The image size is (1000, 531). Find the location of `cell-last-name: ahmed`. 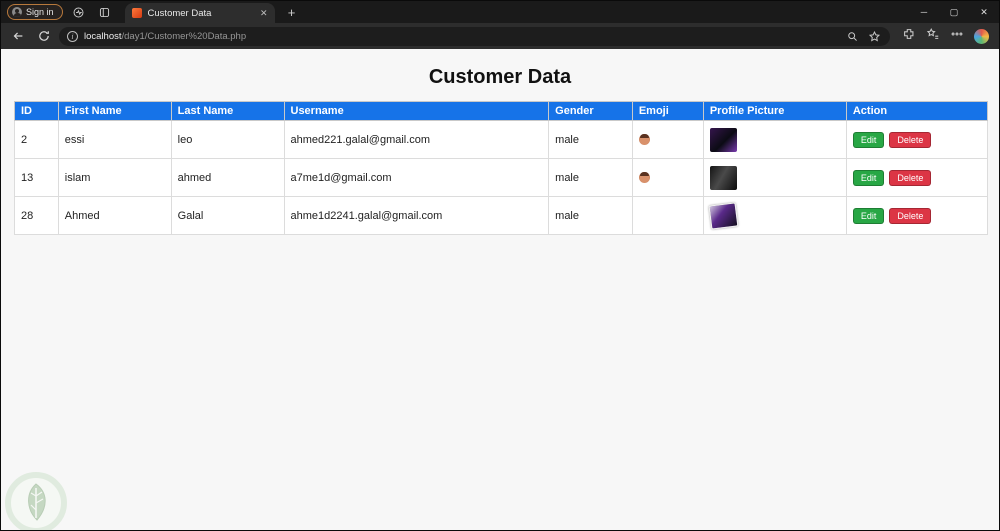

cell-last-name: ahmed is located at coordinates (227, 177).